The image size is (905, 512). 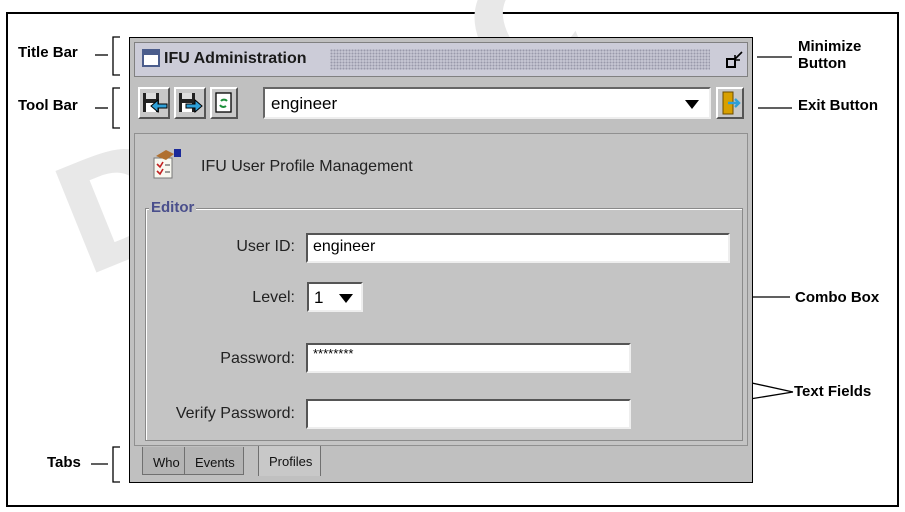 I want to click on tab-events: Events, so click(x=214, y=461).